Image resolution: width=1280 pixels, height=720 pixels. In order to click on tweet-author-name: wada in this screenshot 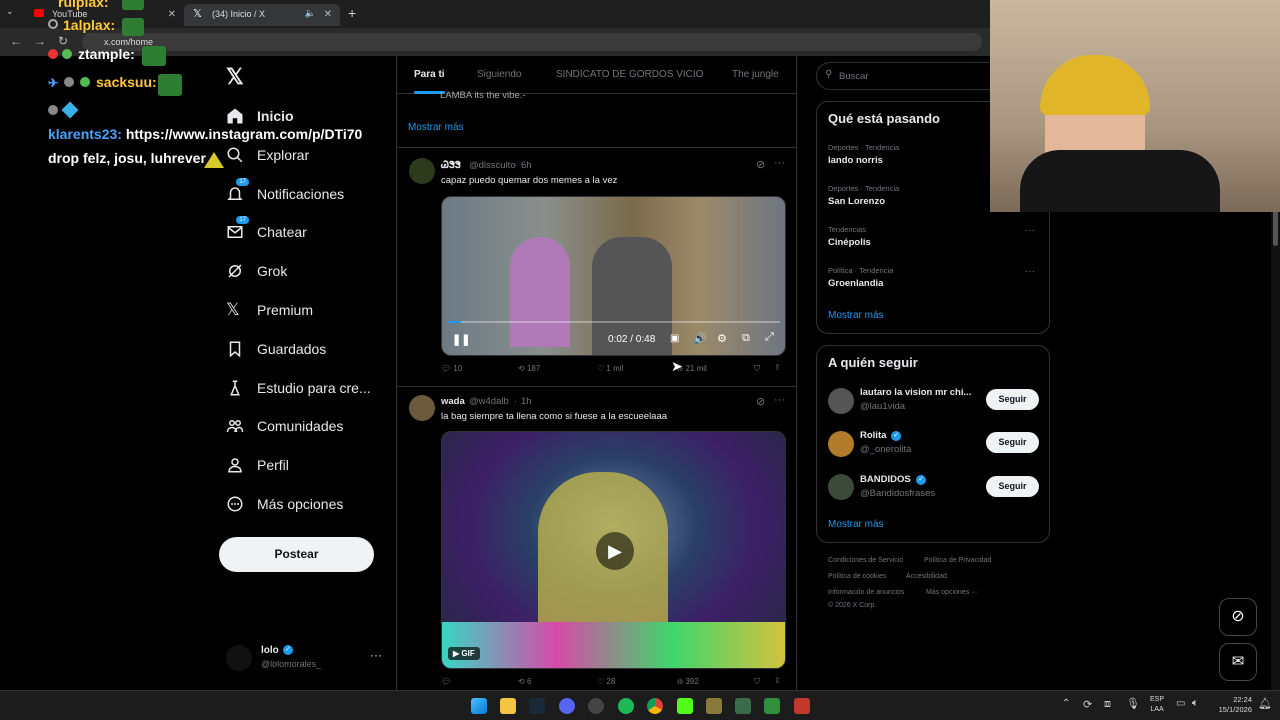, I will do `click(453, 401)`.